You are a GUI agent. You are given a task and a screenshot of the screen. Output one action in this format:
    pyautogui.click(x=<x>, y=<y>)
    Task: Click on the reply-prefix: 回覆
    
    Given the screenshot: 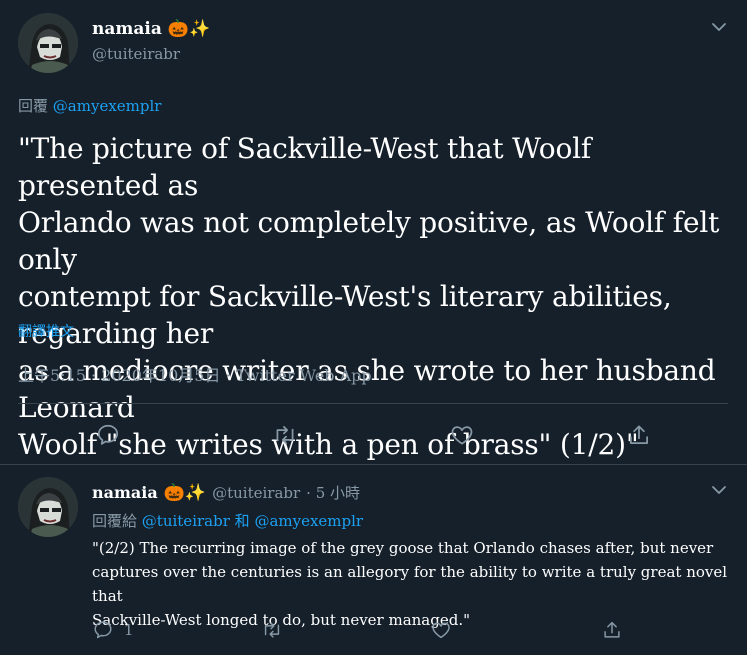 What is the action you would take?
    pyautogui.click(x=33, y=106)
    